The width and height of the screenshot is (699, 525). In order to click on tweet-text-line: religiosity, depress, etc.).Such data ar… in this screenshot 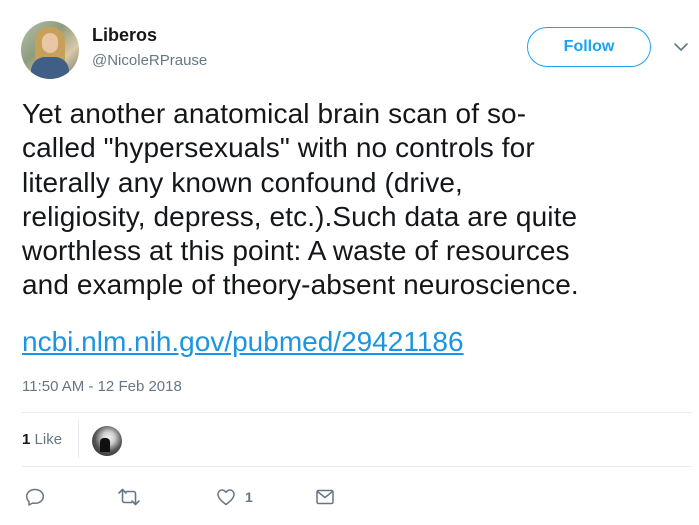, I will do `click(300, 216)`.